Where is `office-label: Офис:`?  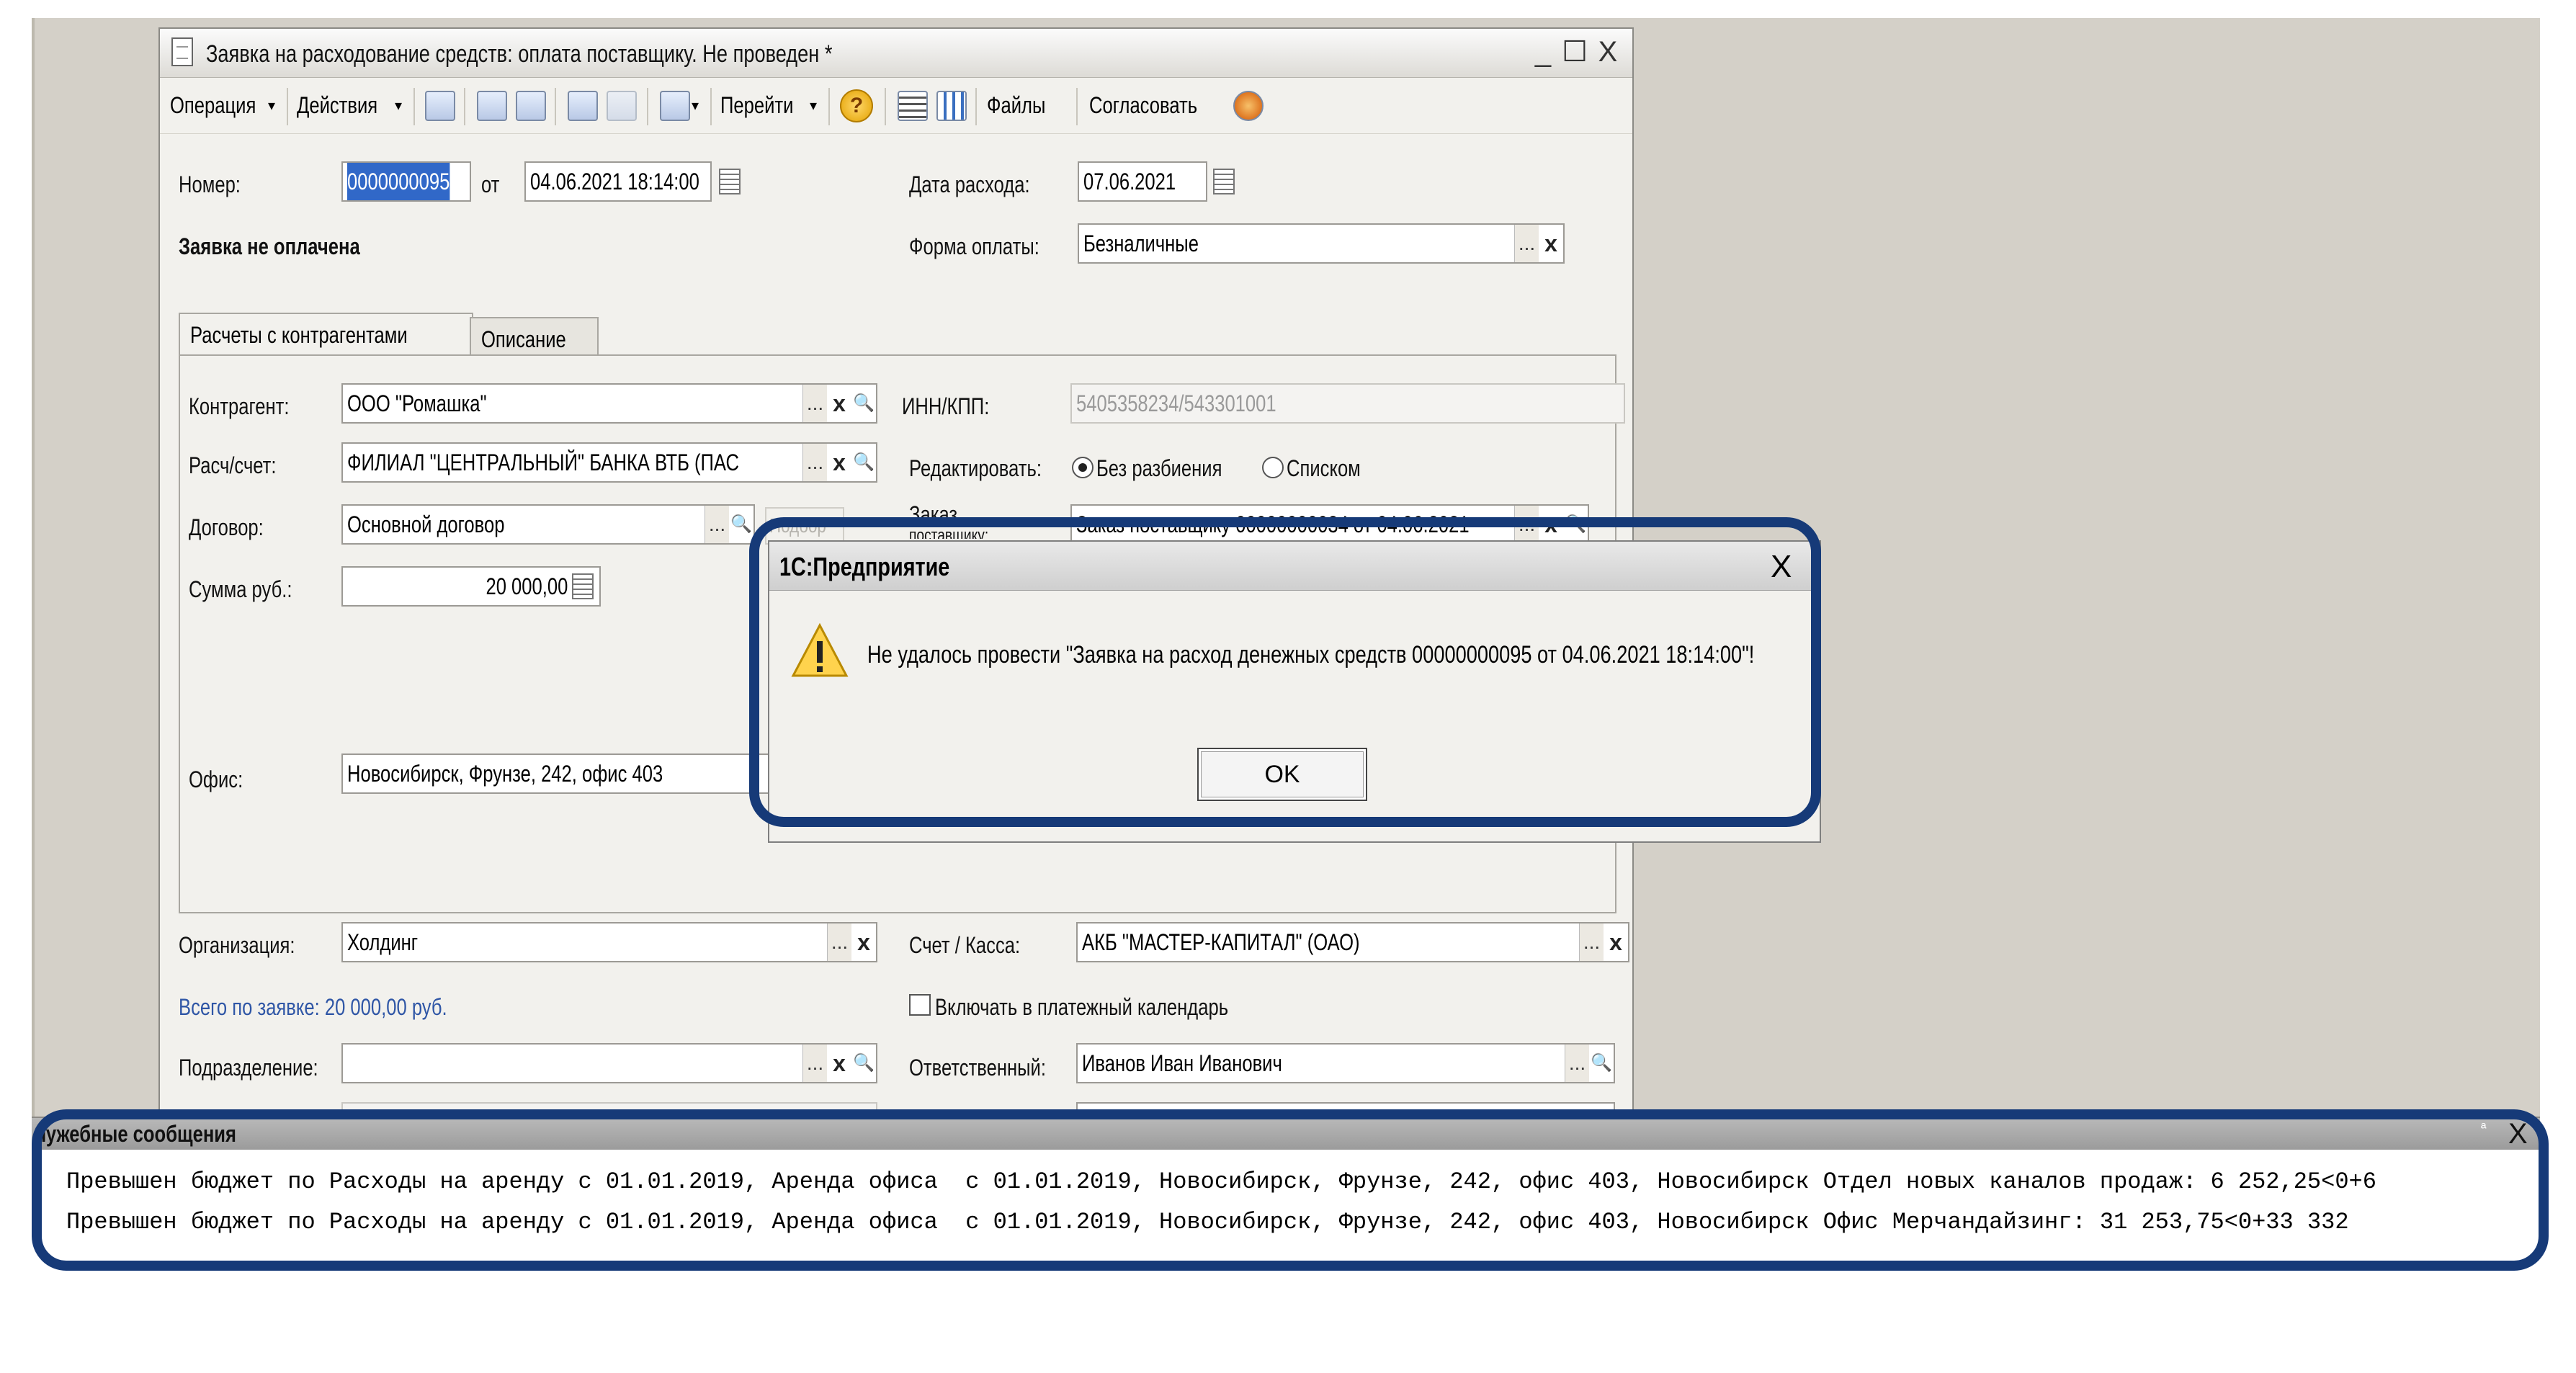
office-label: Офис: is located at coordinates (216, 779).